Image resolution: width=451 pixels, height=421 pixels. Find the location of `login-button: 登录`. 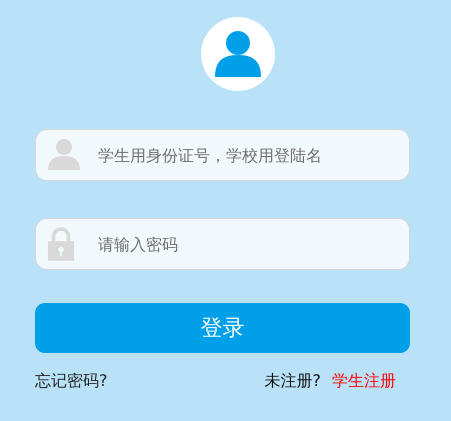

login-button: 登录 is located at coordinates (222, 328).